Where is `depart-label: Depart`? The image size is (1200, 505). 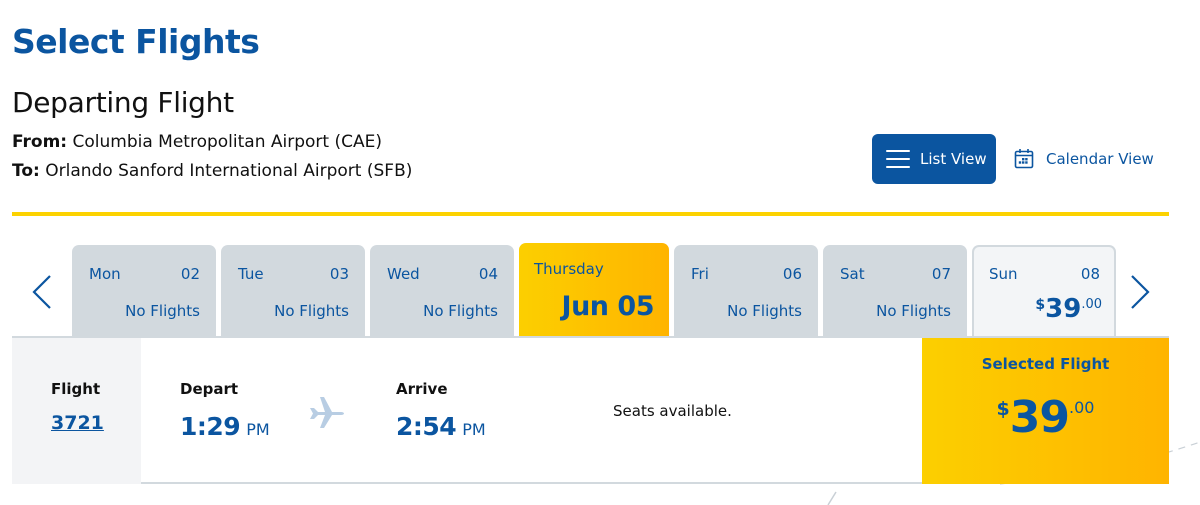
depart-label: Depart is located at coordinates (209, 389).